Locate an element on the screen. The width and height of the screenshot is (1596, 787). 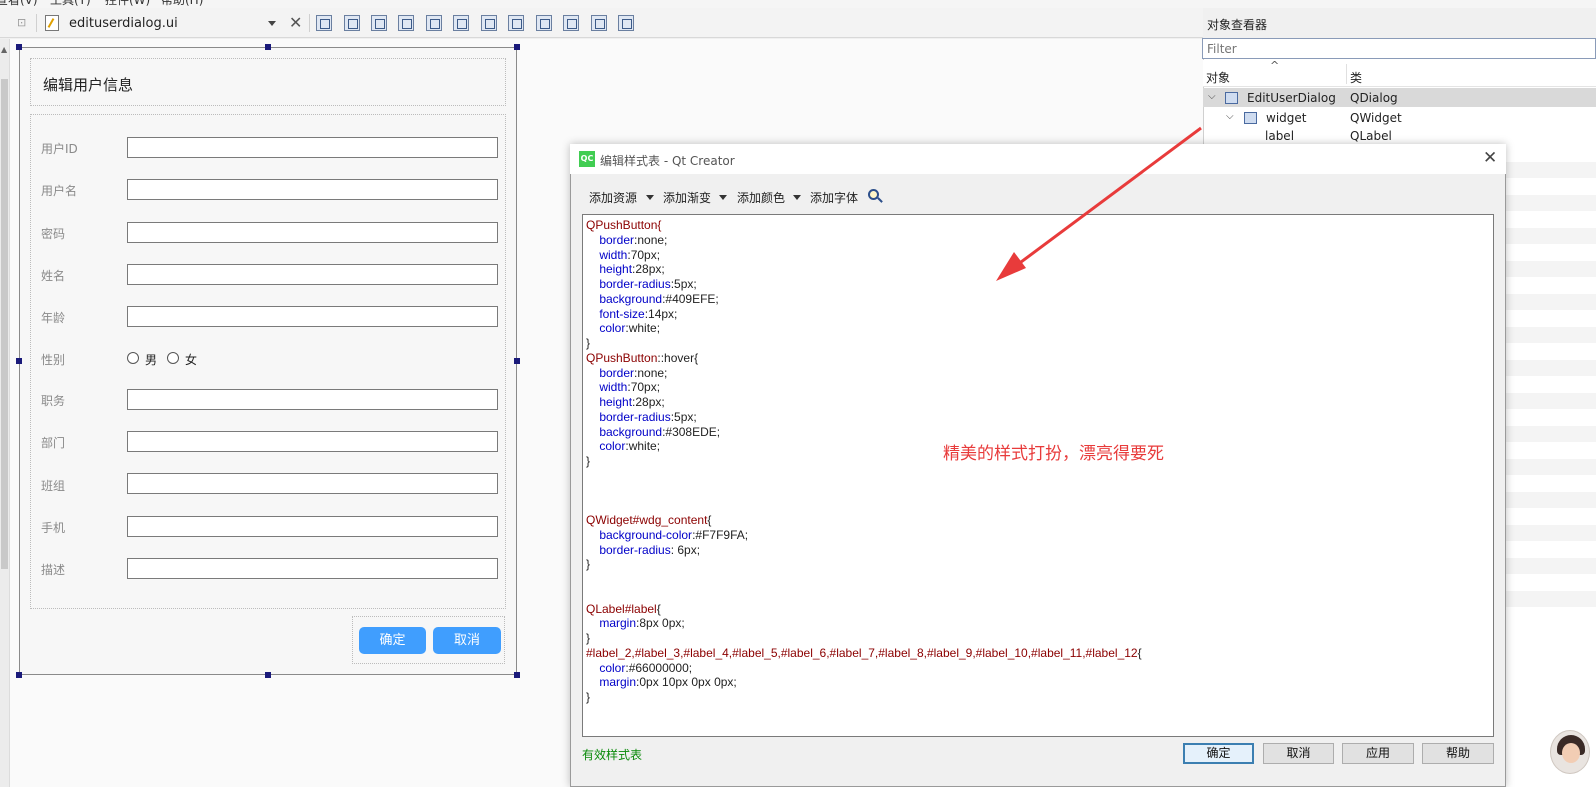
avatar is located at coordinates (1570, 752).